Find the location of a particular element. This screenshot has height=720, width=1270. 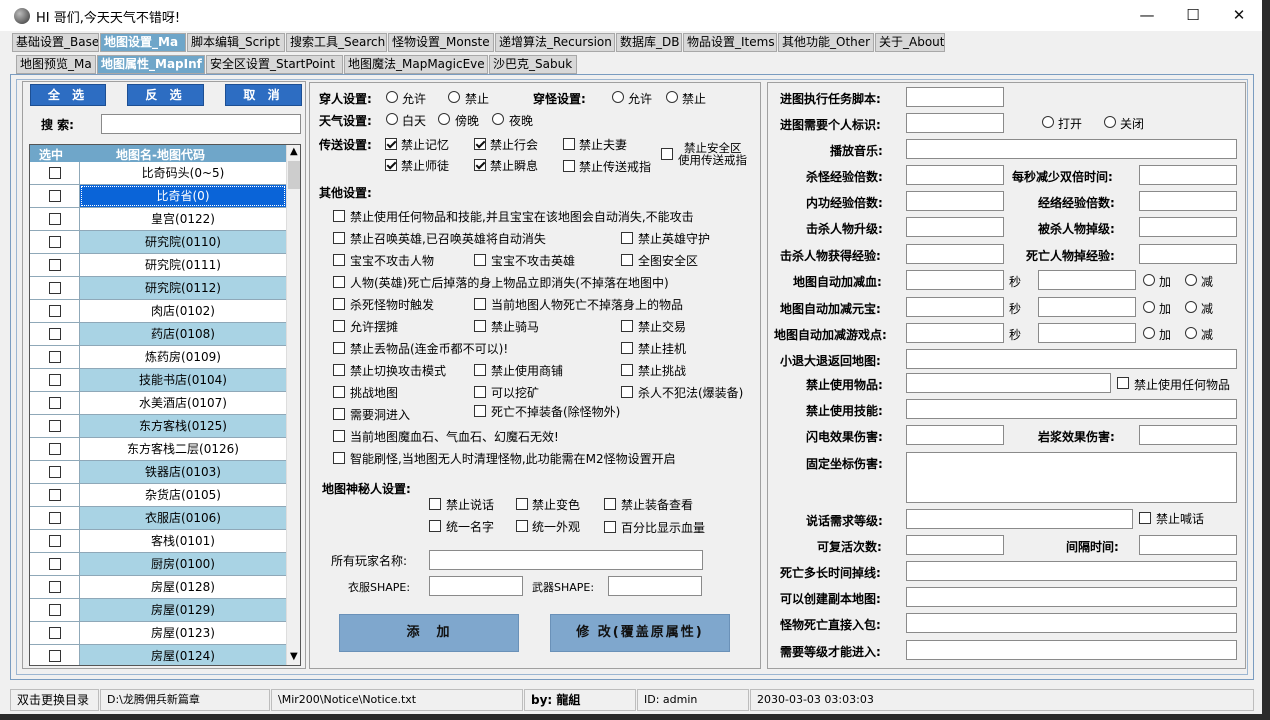

mystery-hp-percent-checkbox is located at coordinates (610, 527).